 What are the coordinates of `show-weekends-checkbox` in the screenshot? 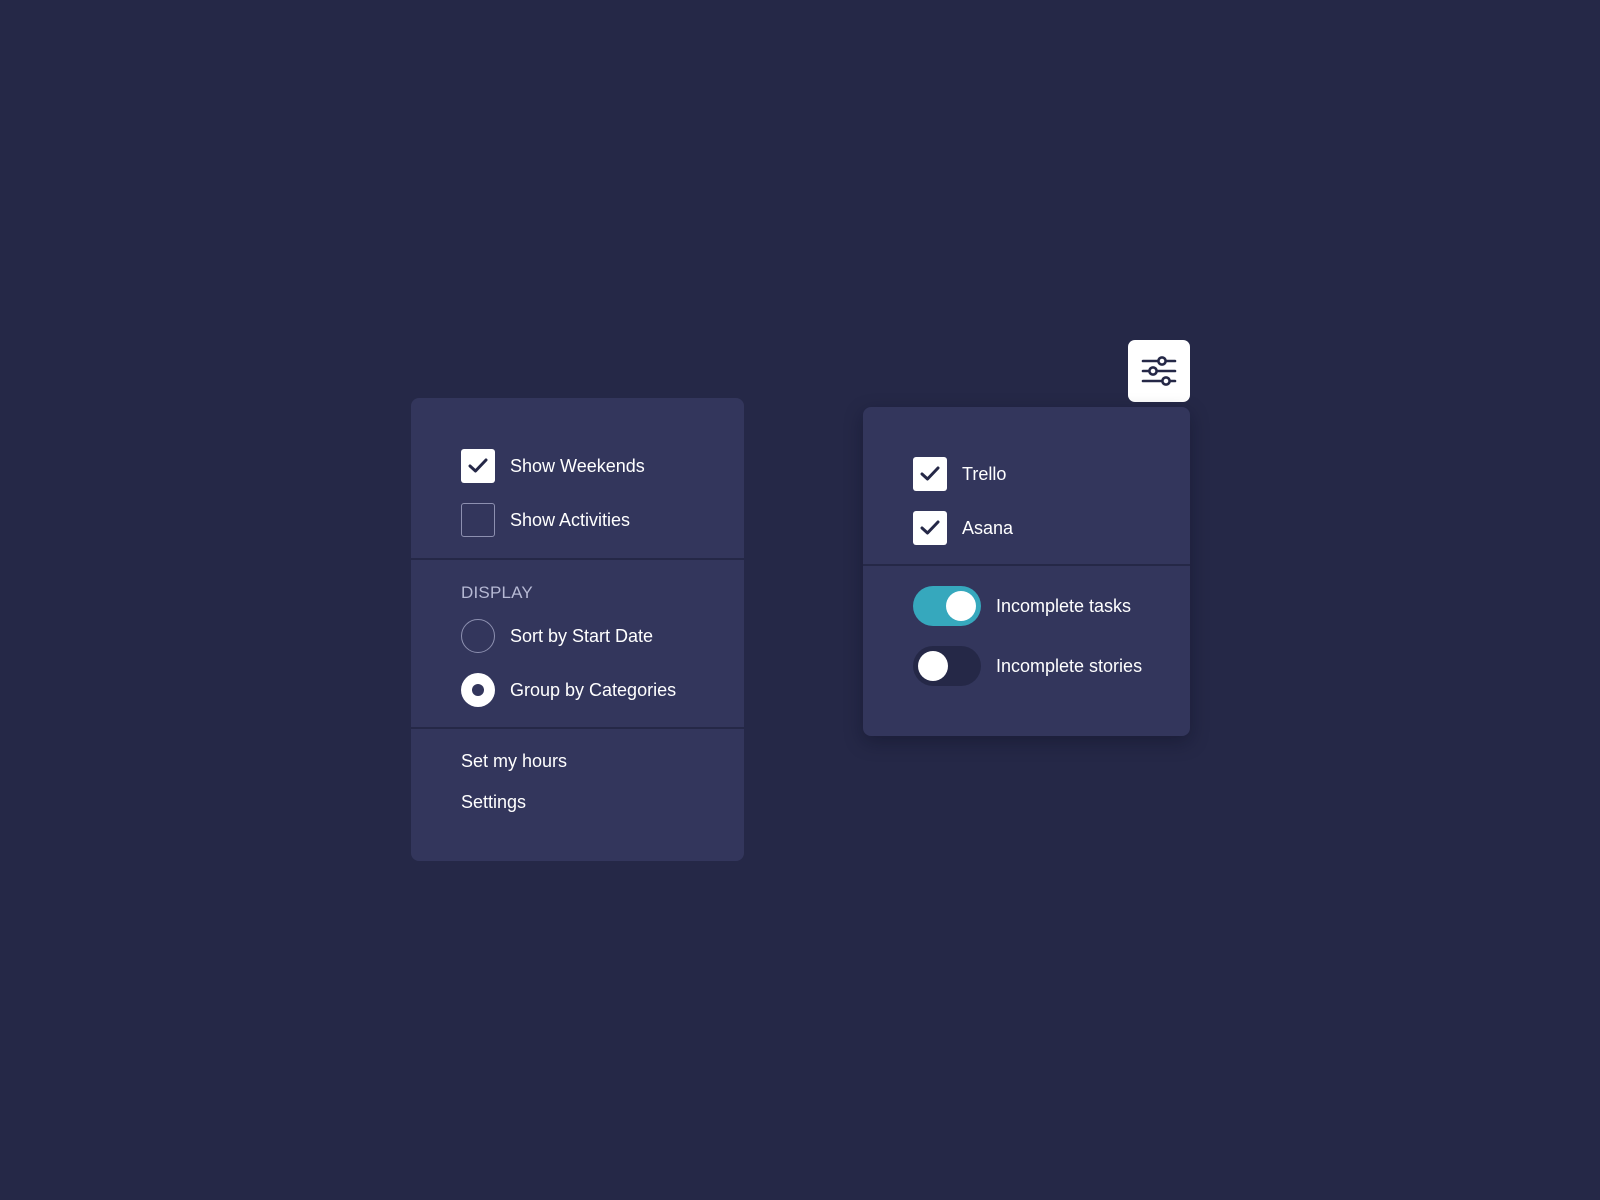 It's located at (478, 466).